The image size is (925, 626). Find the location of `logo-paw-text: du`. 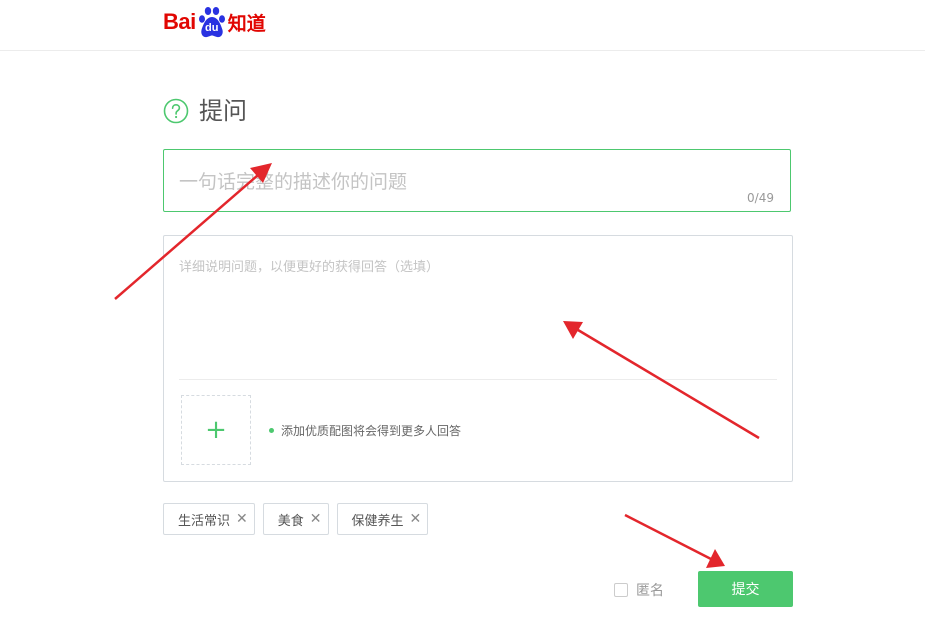

logo-paw-text: du is located at coordinates (212, 28).